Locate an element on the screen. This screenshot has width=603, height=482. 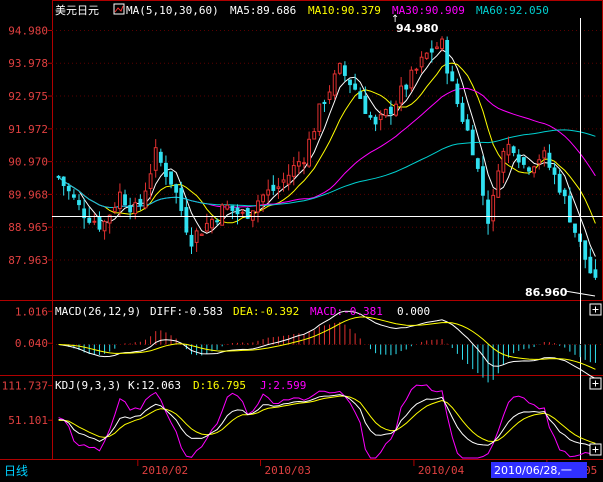
date-tick-label: 2010/02 is located at coordinates (165, 470).